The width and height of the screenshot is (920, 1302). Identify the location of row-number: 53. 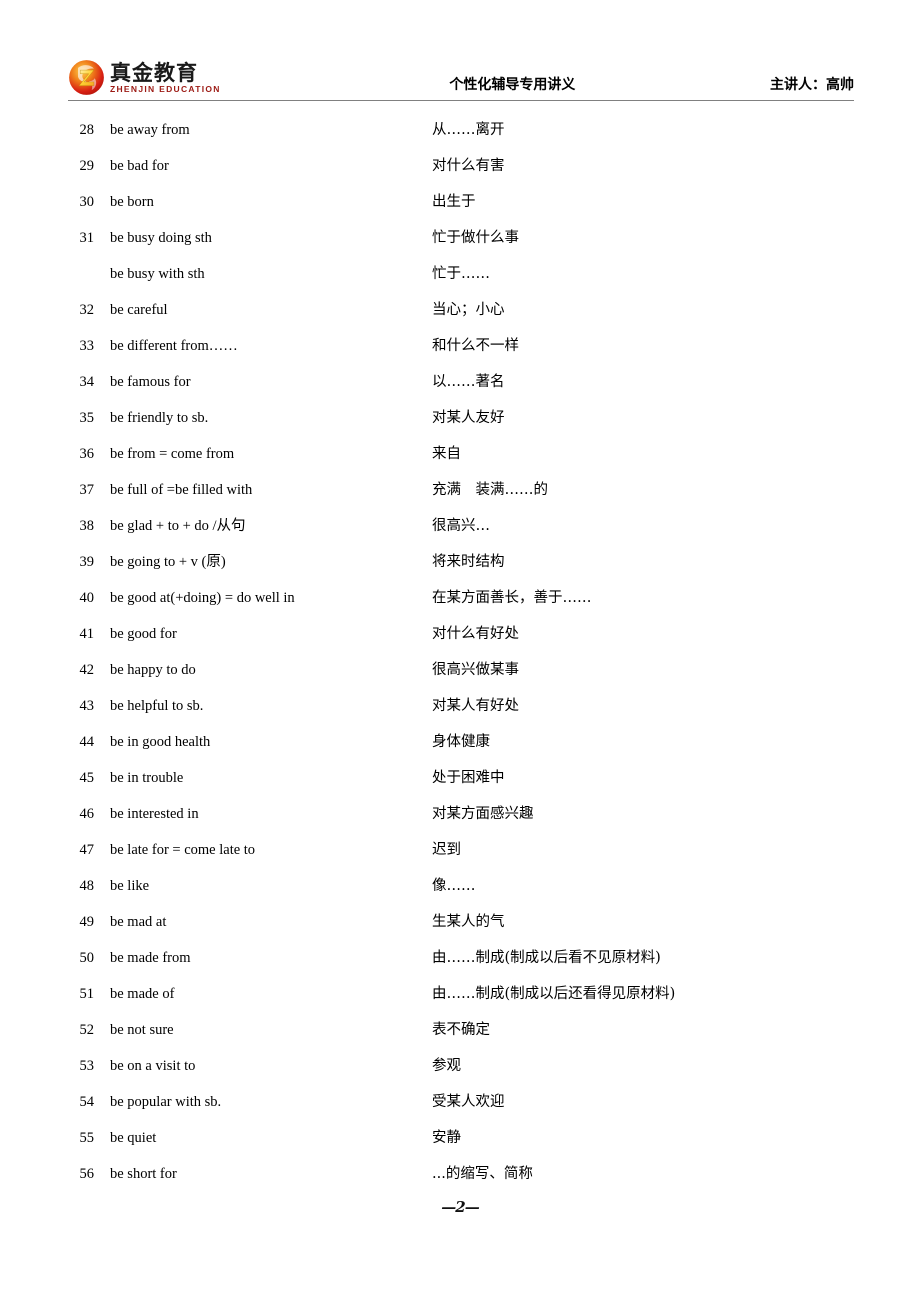
(87, 1066).